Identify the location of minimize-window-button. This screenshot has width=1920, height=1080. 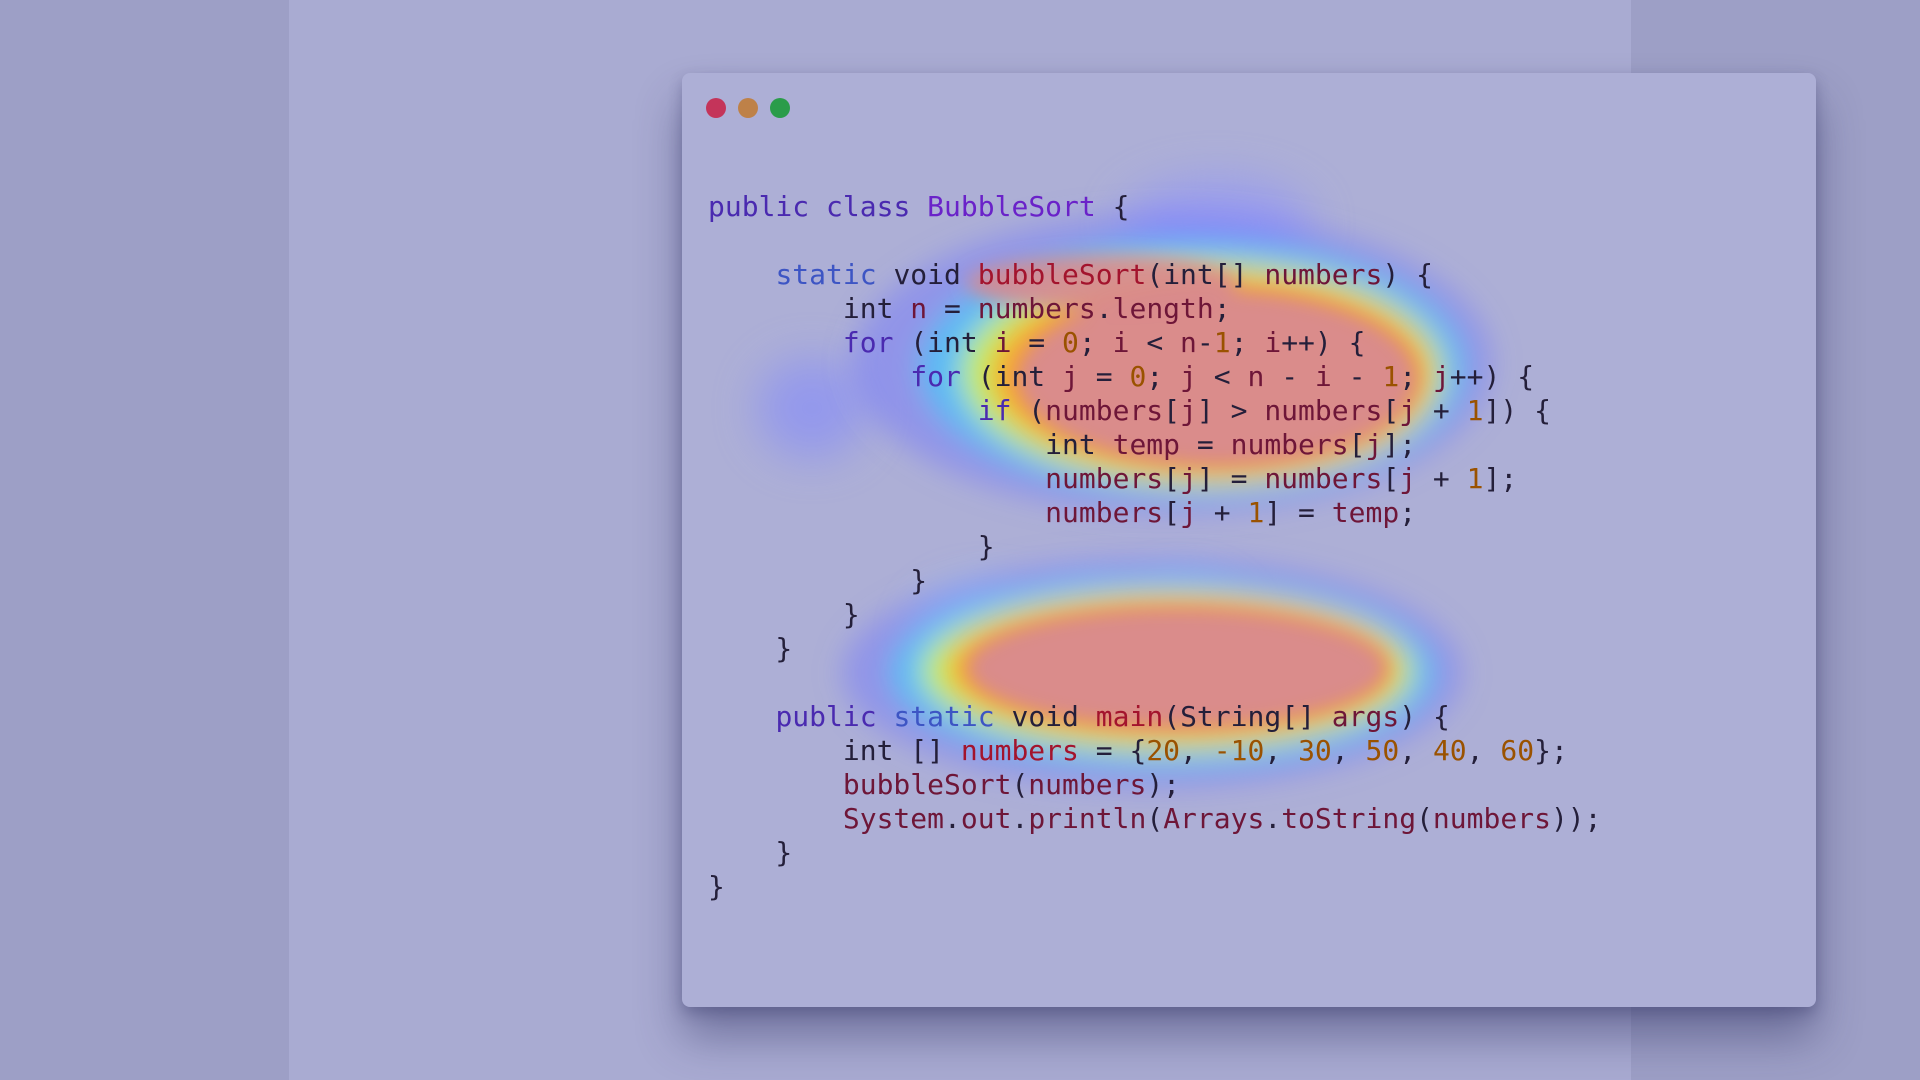
(748, 108).